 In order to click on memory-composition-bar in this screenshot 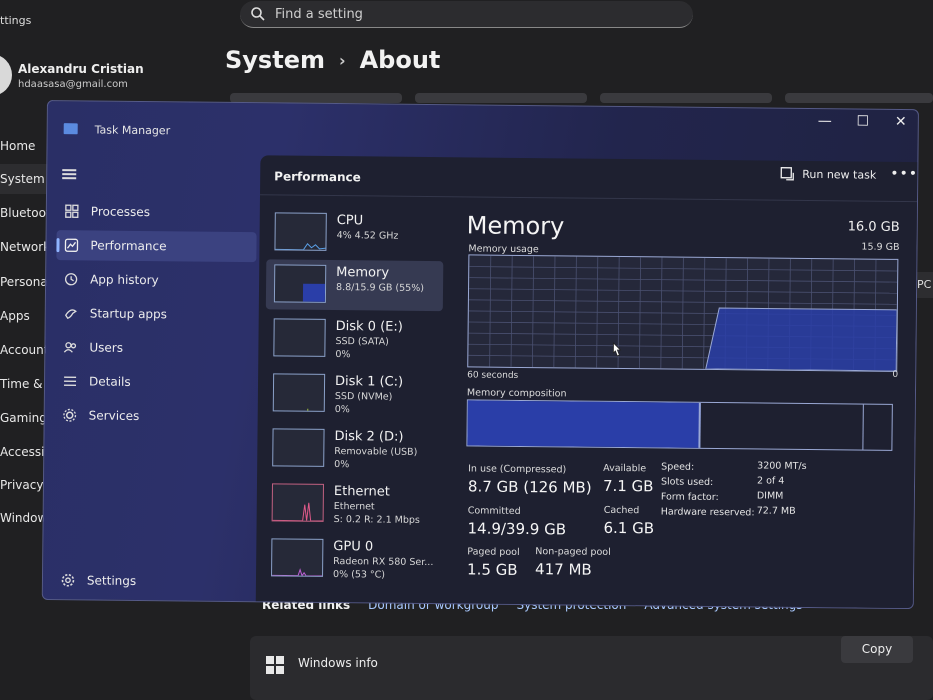, I will do `click(679, 425)`.